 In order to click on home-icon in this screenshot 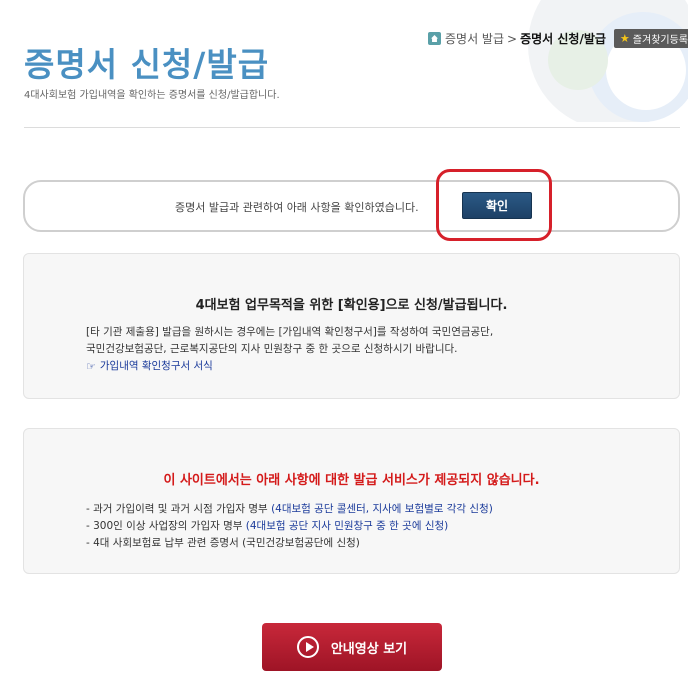, I will do `click(434, 38)`.